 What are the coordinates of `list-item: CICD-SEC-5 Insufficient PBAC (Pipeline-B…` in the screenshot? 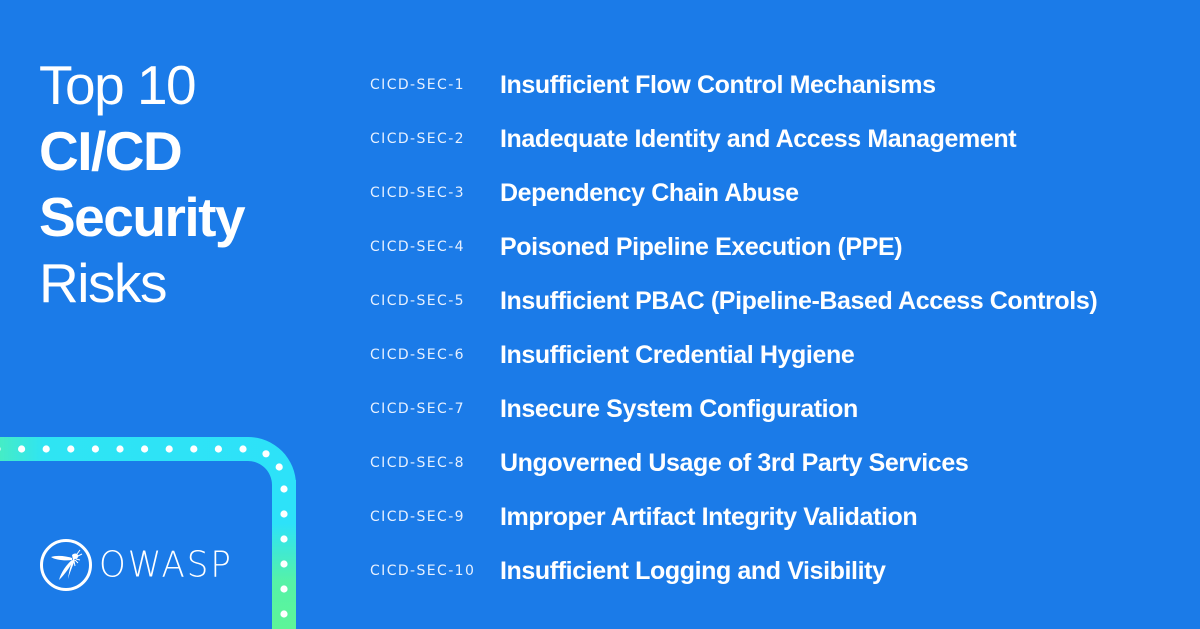 It's located at (734, 301).